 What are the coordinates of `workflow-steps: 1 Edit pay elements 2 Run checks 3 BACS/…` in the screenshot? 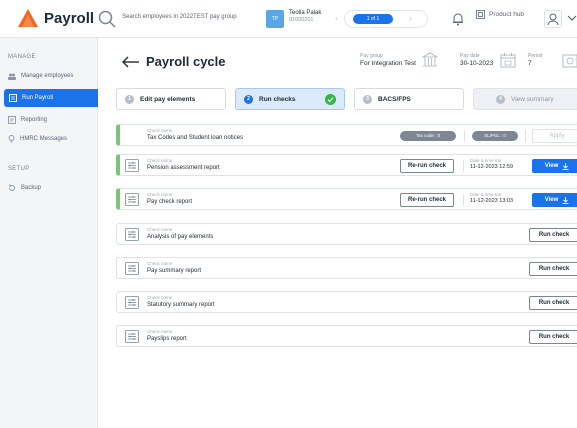 It's located at (346, 99).